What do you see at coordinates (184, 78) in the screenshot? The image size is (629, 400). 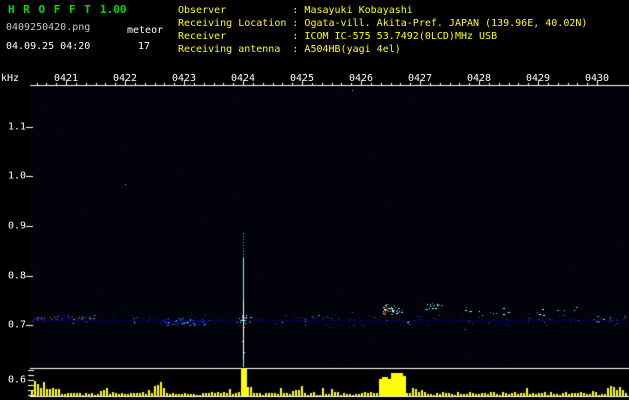 I see `time-tick-label: 0423` at bounding box center [184, 78].